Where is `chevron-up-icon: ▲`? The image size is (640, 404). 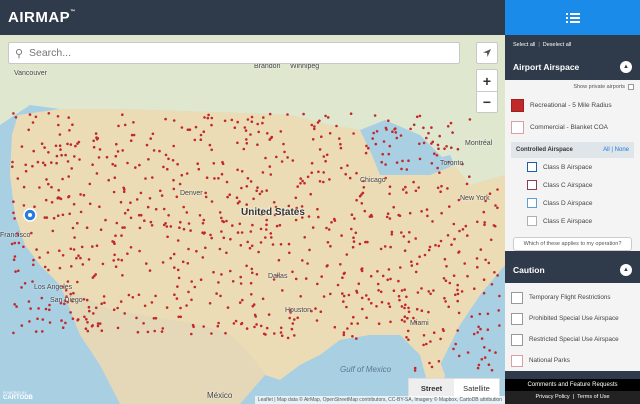 chevron-up-icon: ▲ is located at coordinates (626, 67).